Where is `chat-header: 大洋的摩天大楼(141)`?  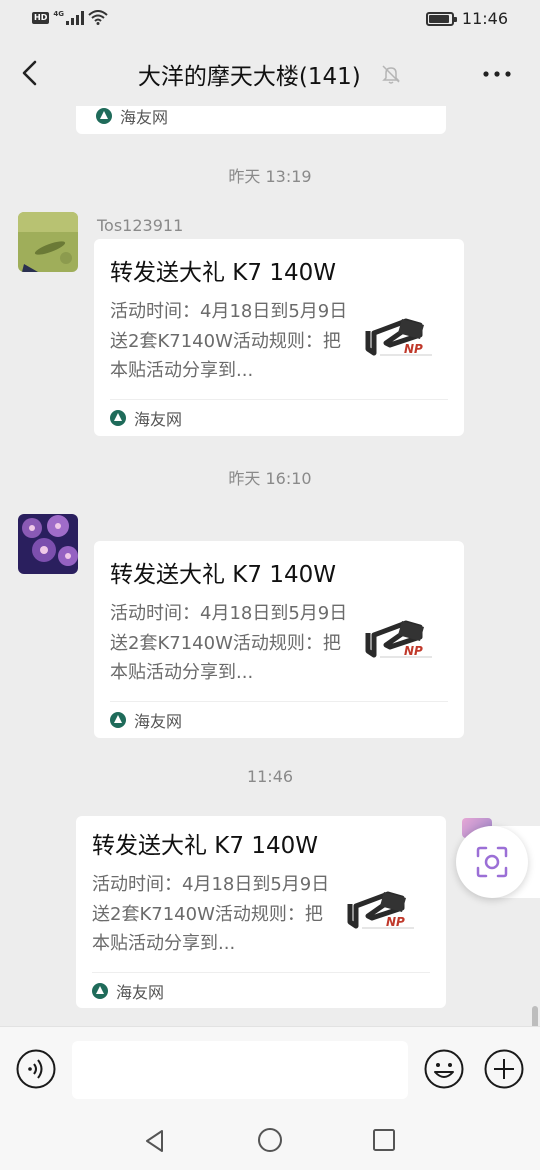
chat-header: 大洋的摩天大楼(141) is located at coordinates (270, 73).